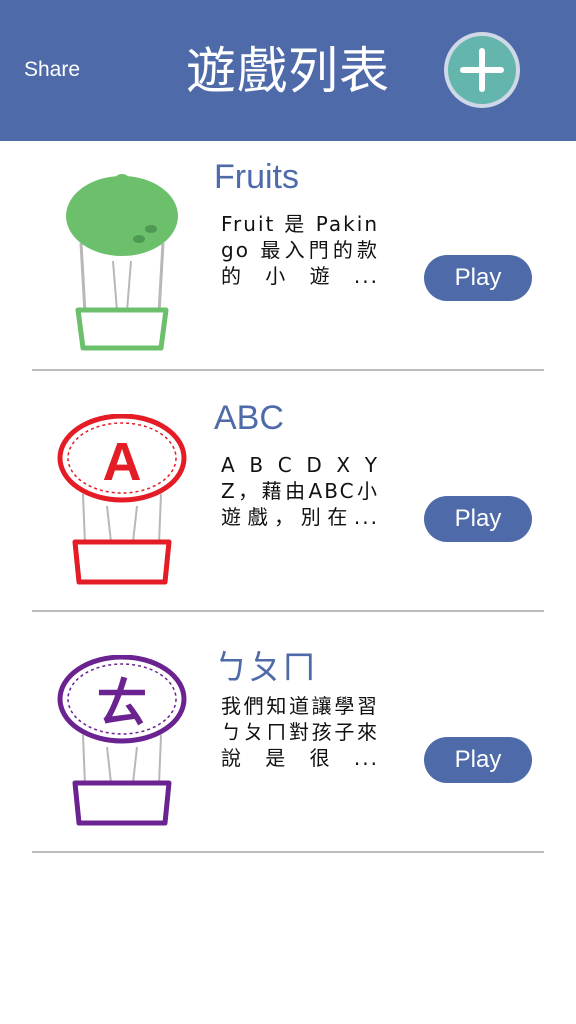 The image size is (576, 1024). I want to click on add-game-button, so click(482, 70).